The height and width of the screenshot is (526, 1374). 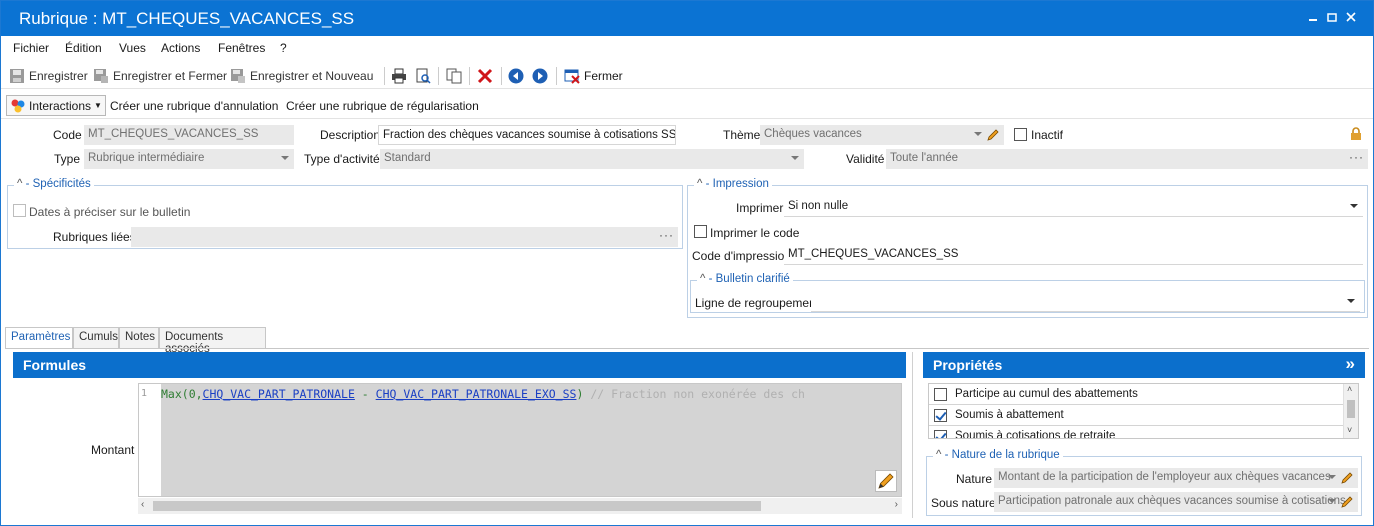 What do you see at coordinates (914, 435) in the screenshot?
I see `panel-splitter` at bounding box center [914, 435].